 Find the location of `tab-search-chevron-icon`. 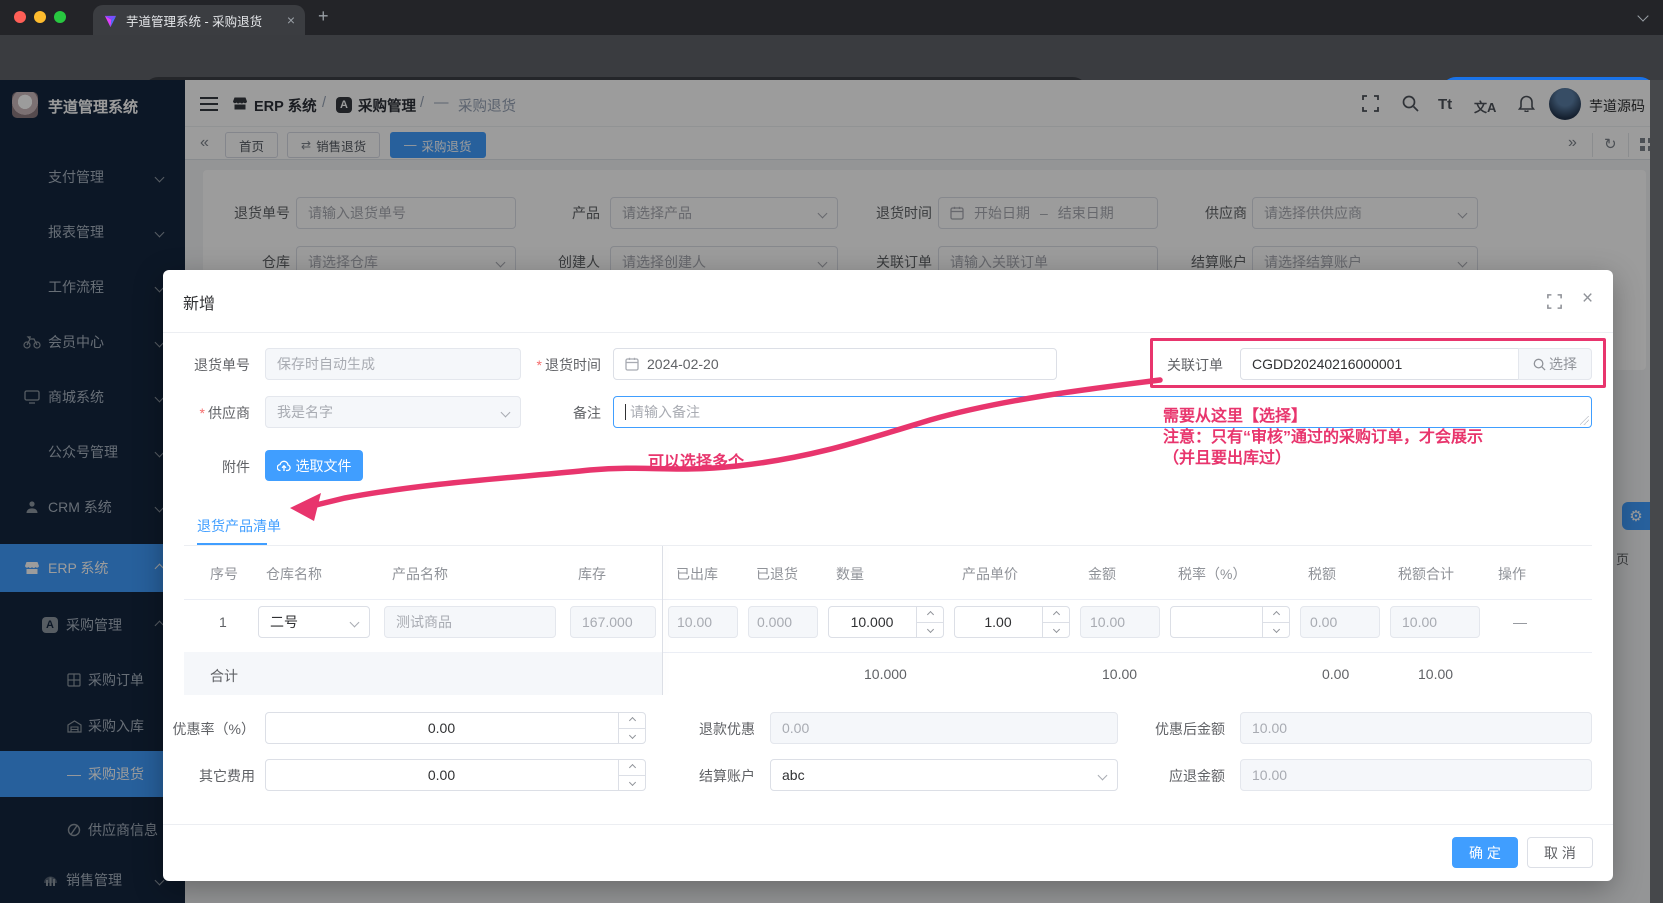

tab-search-chevron-icon is located at coordinates (1643, 16).